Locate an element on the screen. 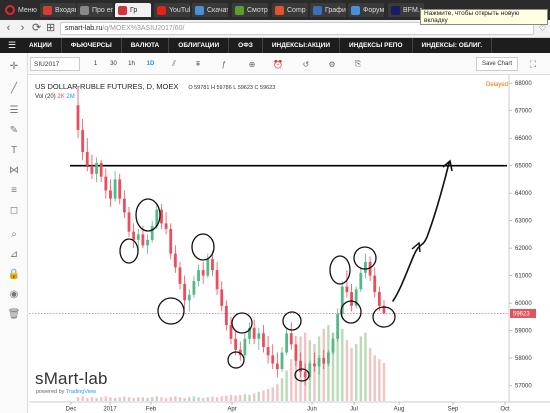  browser-tab: Форум is located at coordinates (366, 10).